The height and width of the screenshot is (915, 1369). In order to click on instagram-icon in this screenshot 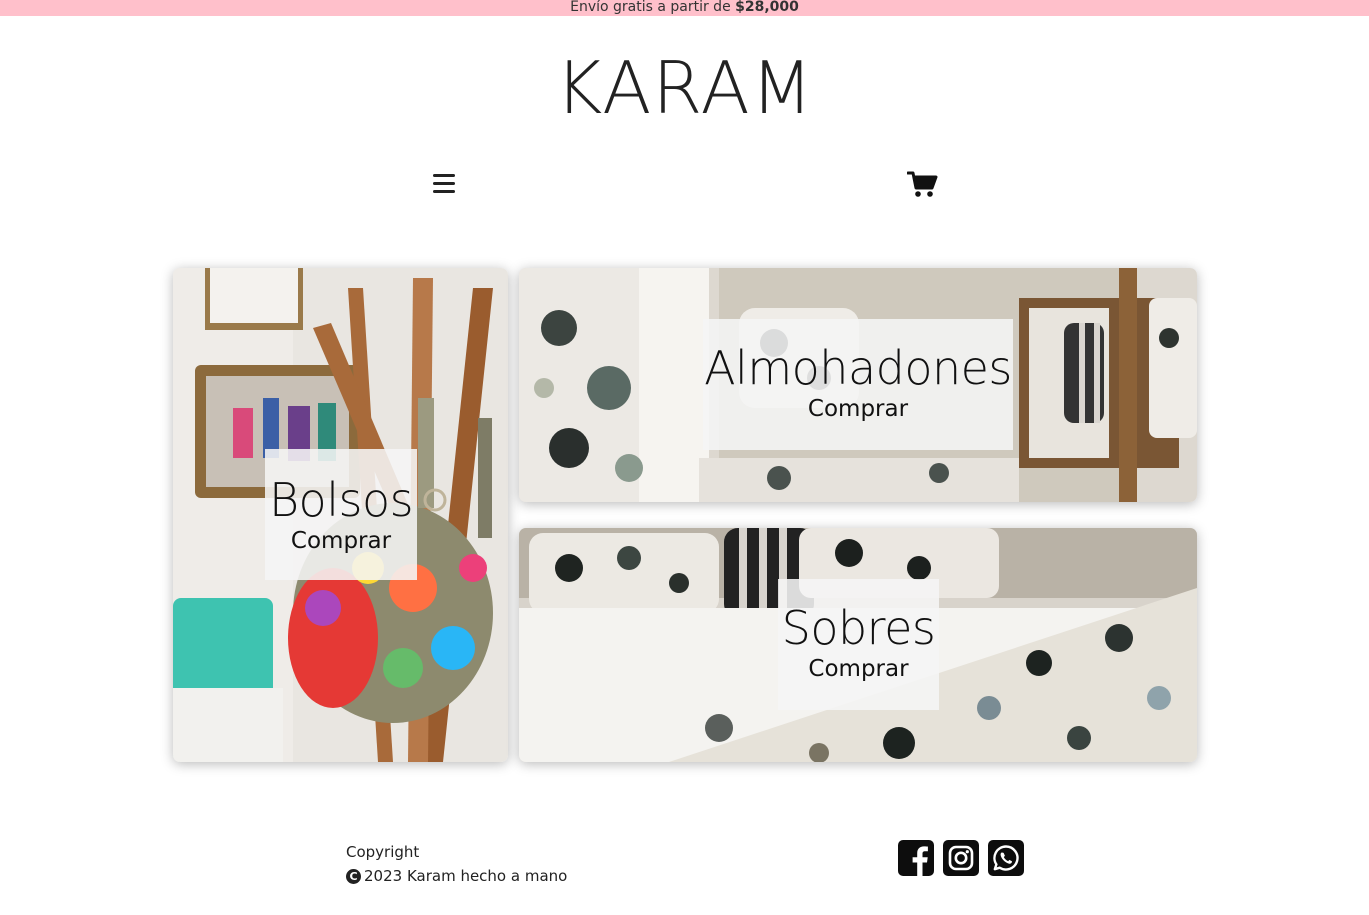, I will do `click(961, 858)`.